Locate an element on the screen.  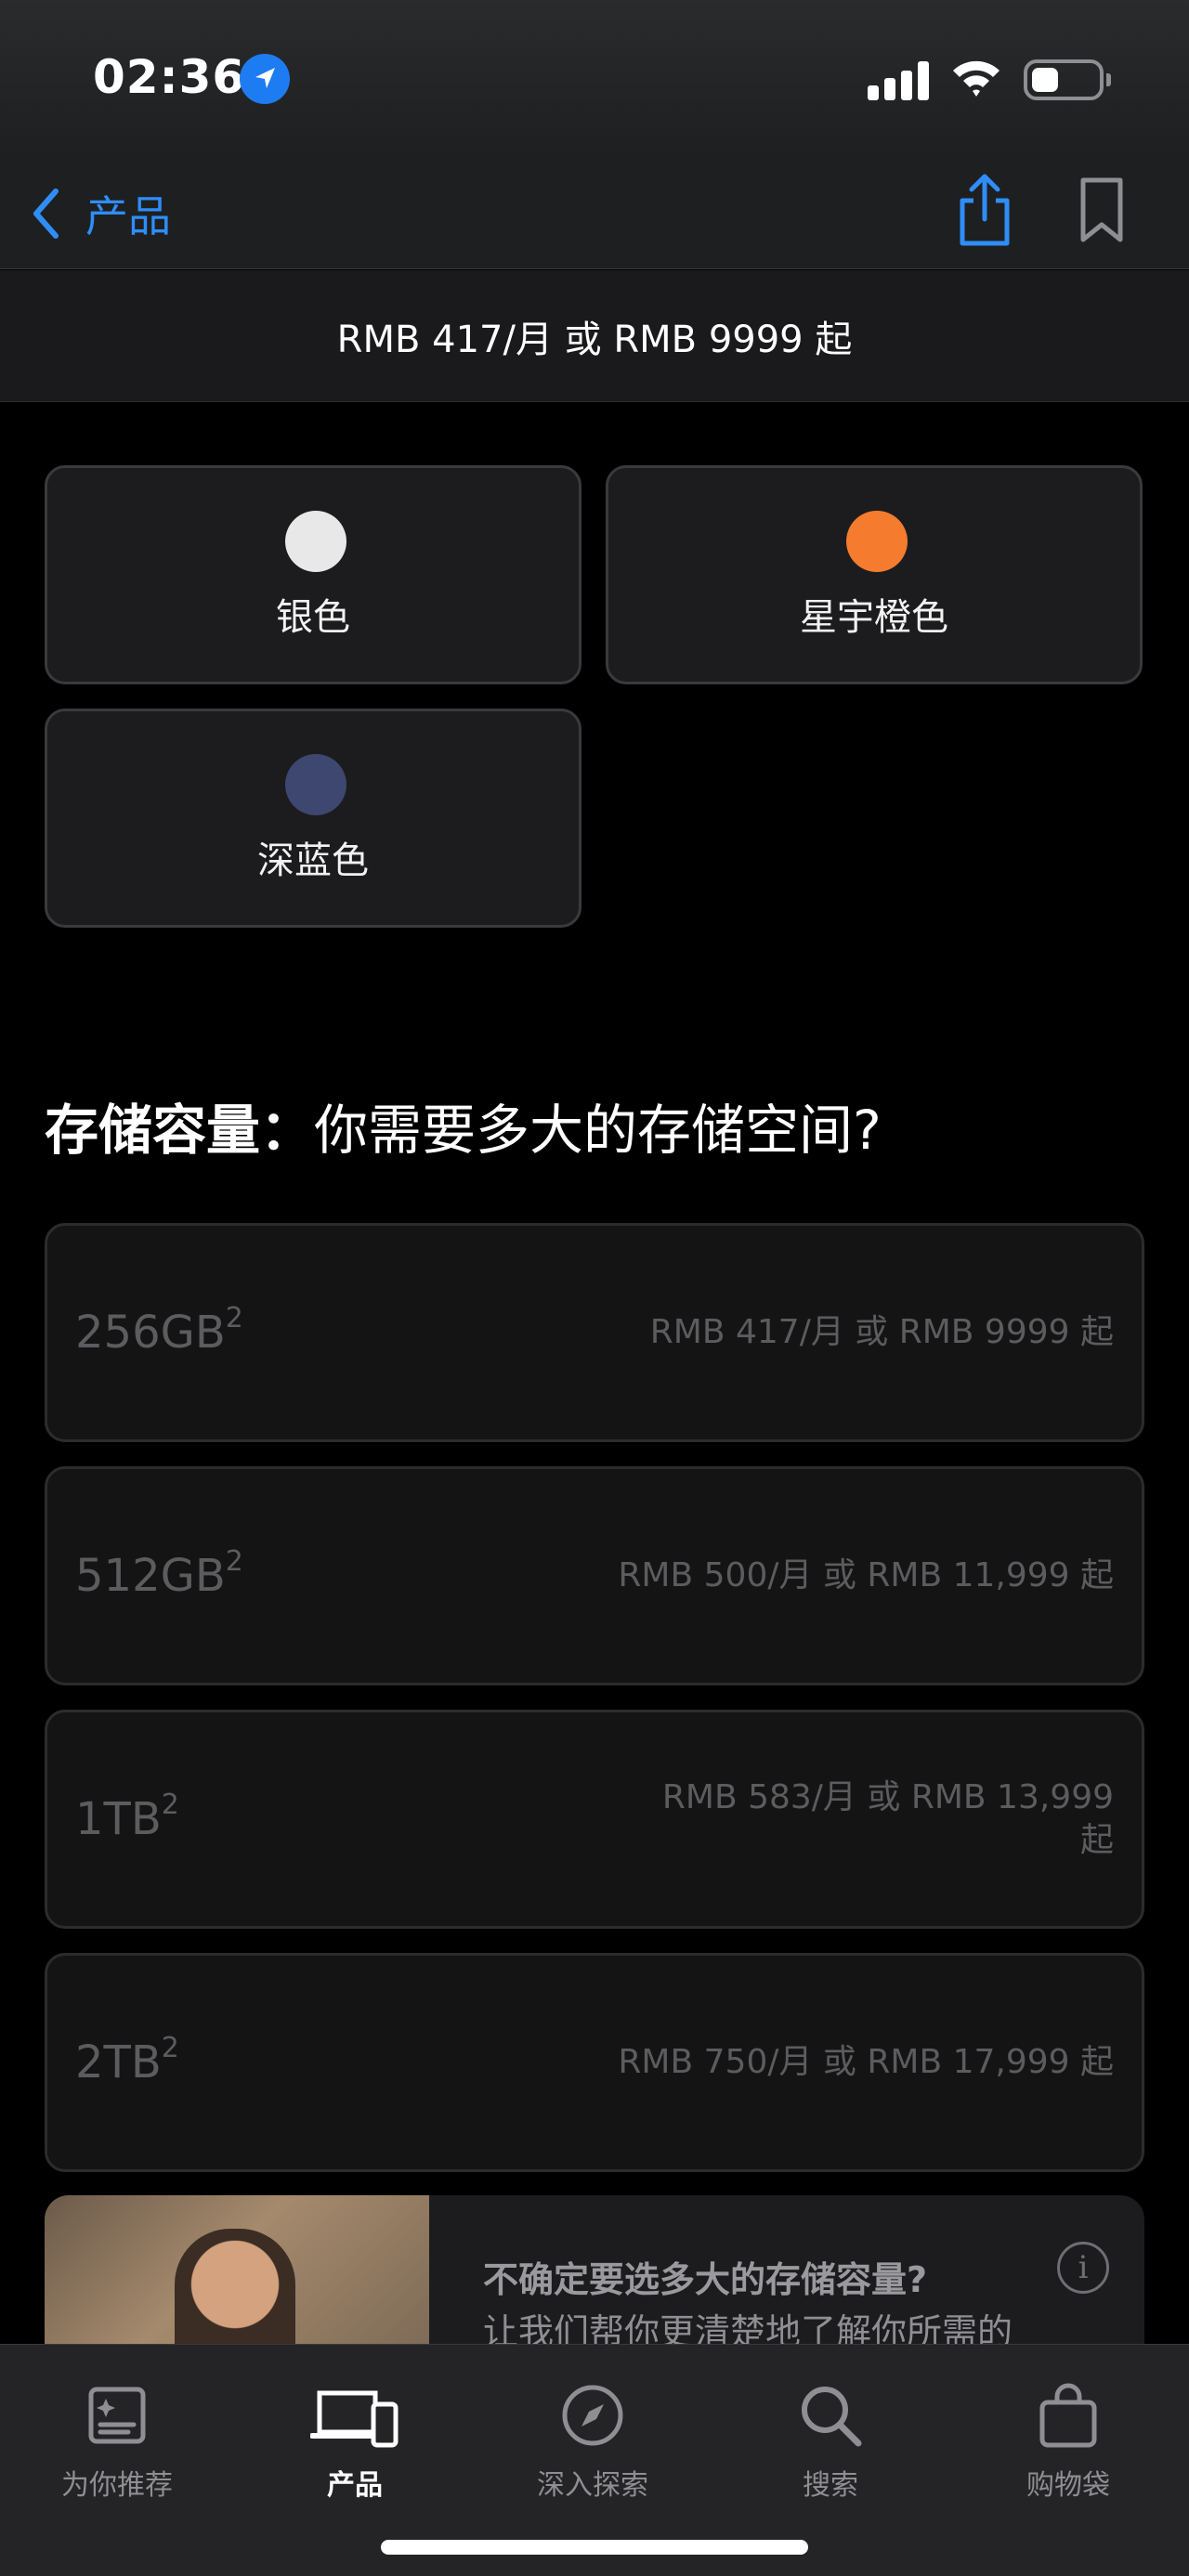
specialist-photo is located at coordinates (237, 2274).